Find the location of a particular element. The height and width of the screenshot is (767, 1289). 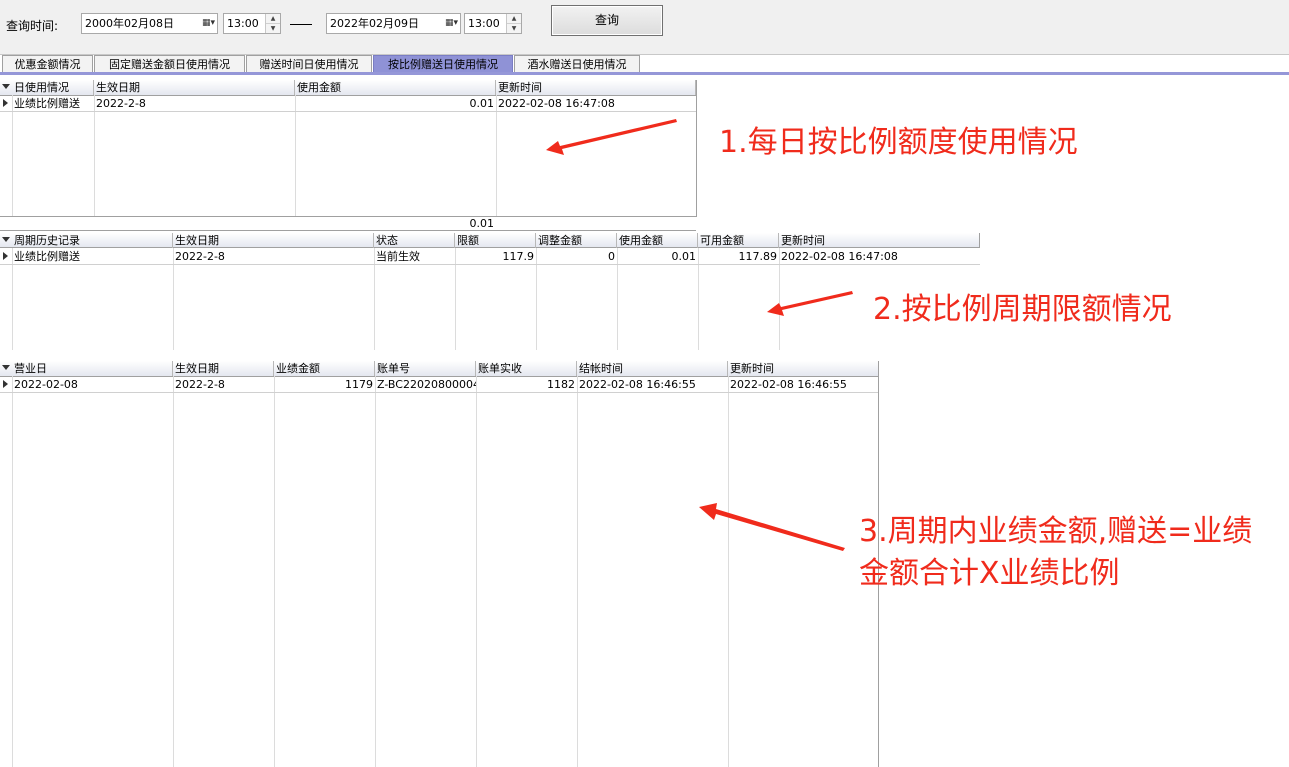

annotation-note-2: 2.按比例周期限额情况 is located at coordinates (1022, 309).